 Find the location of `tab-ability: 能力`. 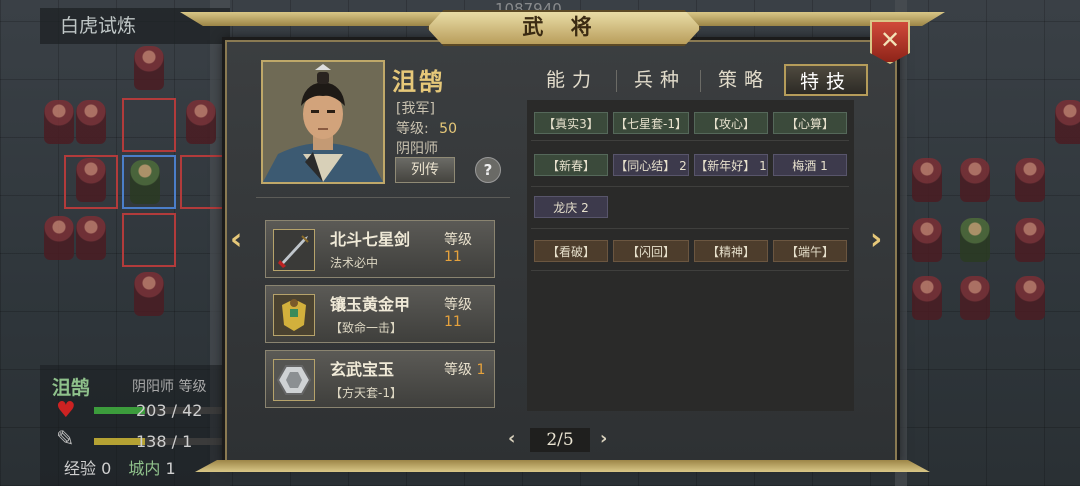

tab-ability: 能力 is located at coordinates (572, 80).